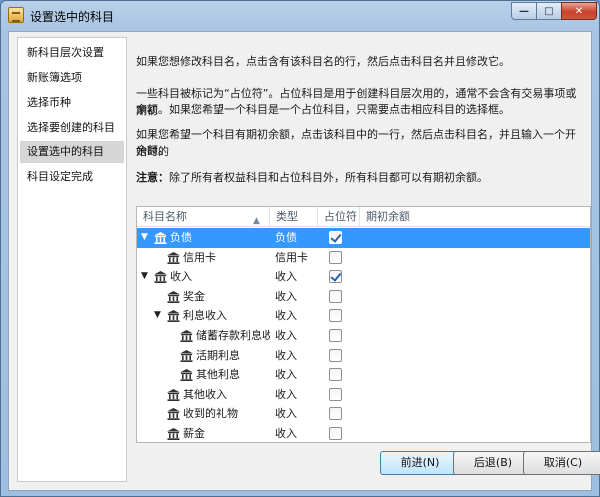 The width and height of the screenshot is (600, 497). What do you see at coordinates (233, 374) in the screenshot?
I see `account-name: 其他利息` at bounding box center [233, 374].